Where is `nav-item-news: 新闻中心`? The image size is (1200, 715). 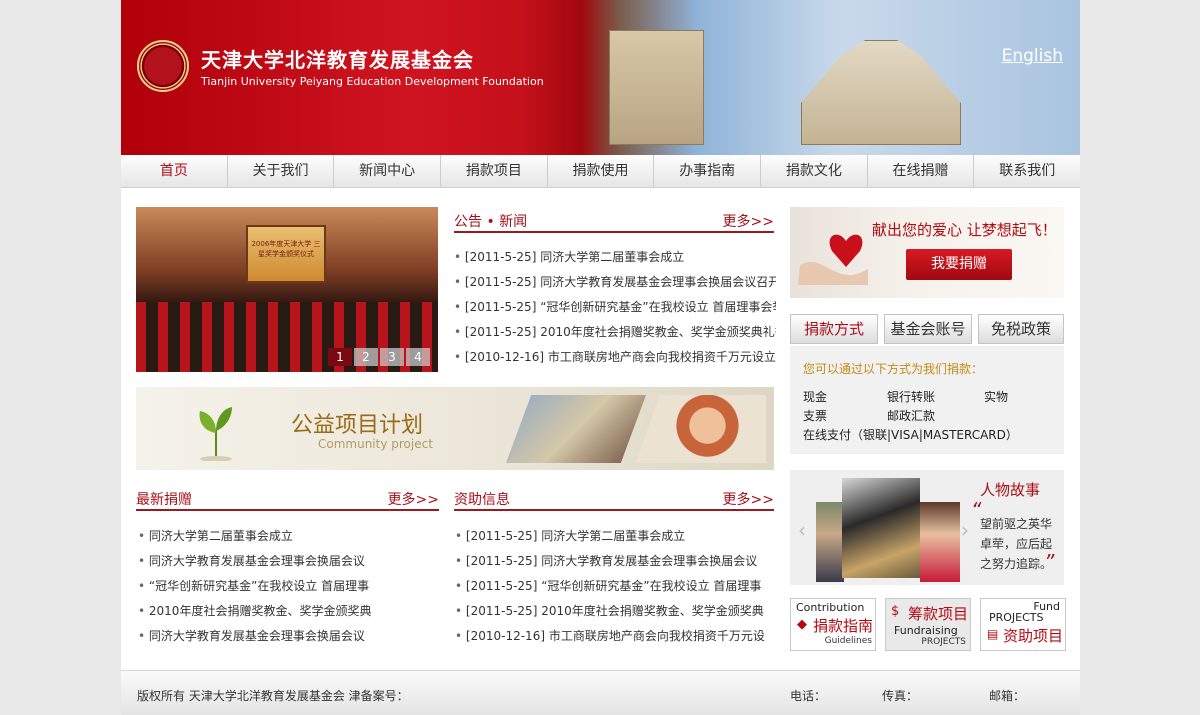
nav-item-news: 新闻中心 is located at coordinates (388, 171).